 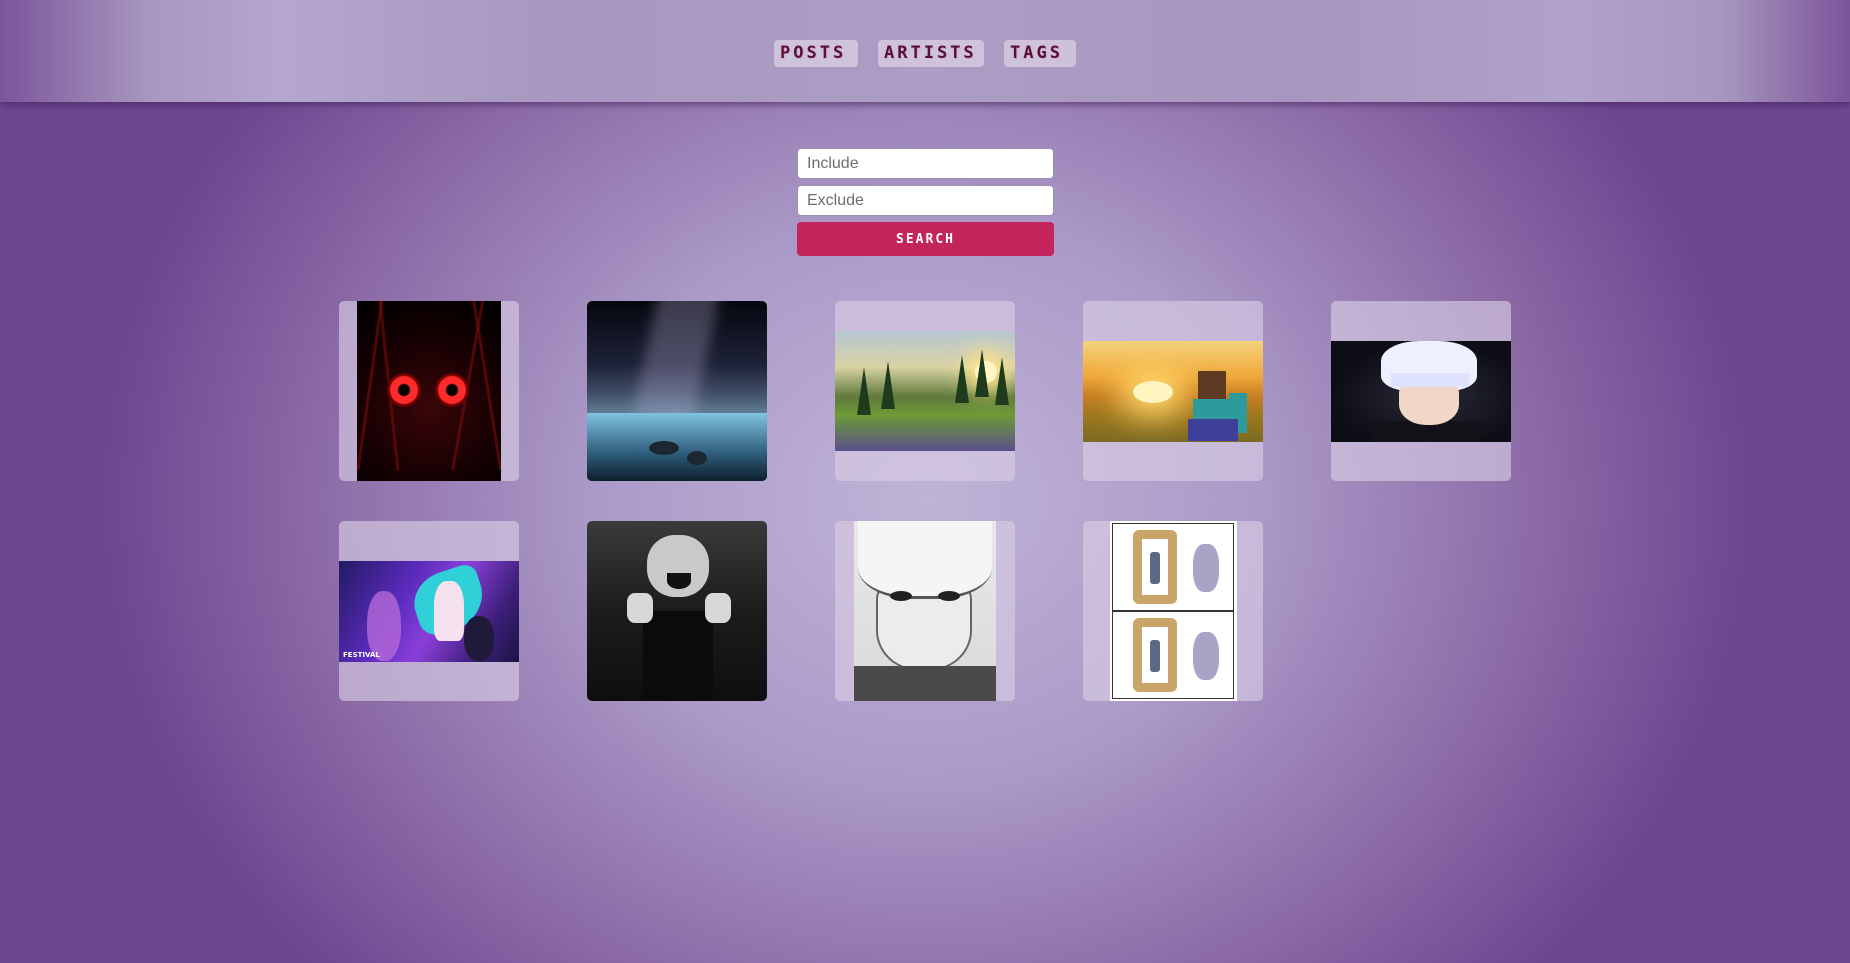 I want to click on thumbnail-caption: FESTIVAL, so click(x=361, y=655).